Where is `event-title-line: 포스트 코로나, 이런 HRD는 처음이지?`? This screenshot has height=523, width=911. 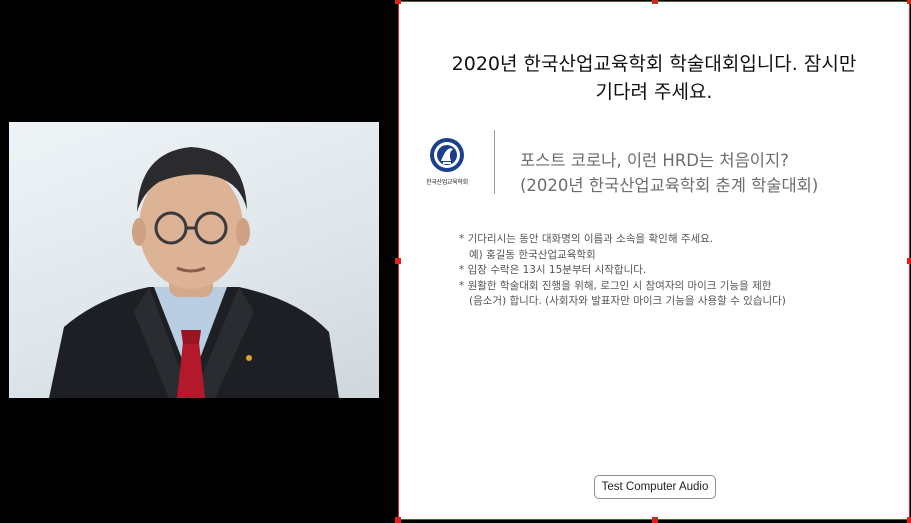
event-title-line: 포스트 코로나, 이런 HRD는 처음이지? is located at coordinates (654, 160).